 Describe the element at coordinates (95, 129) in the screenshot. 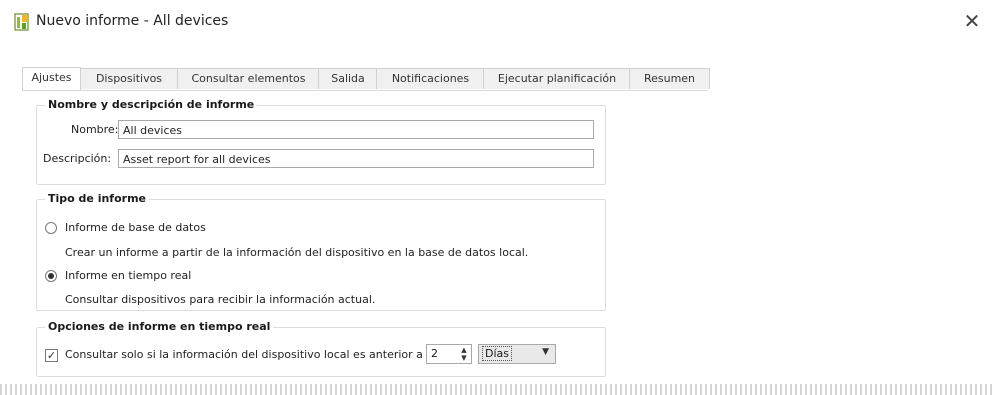

I see `name-label: Nombre:` at that location.